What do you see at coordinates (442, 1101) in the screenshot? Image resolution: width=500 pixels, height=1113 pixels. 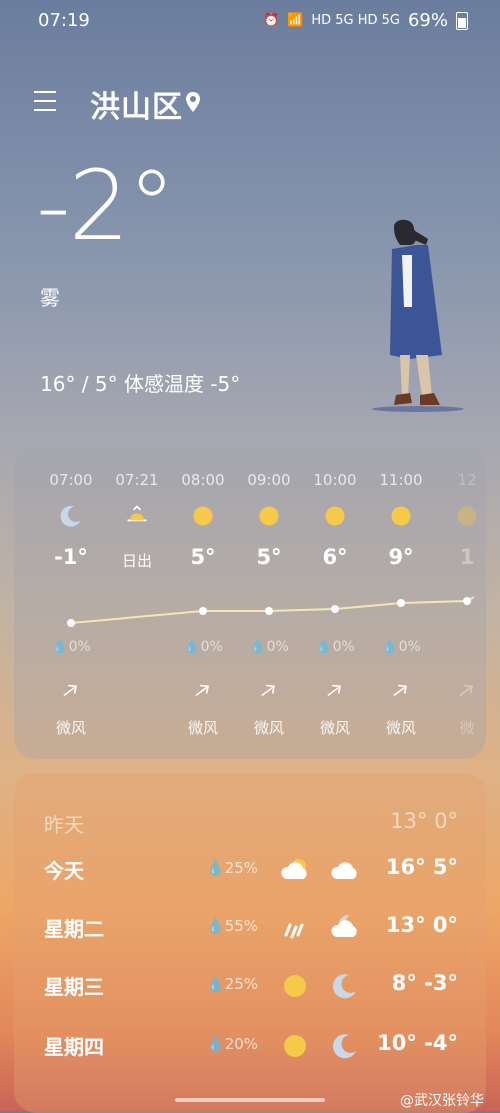 I see `watermark: @武汉张铃华` at bounding box center [442, 1101].